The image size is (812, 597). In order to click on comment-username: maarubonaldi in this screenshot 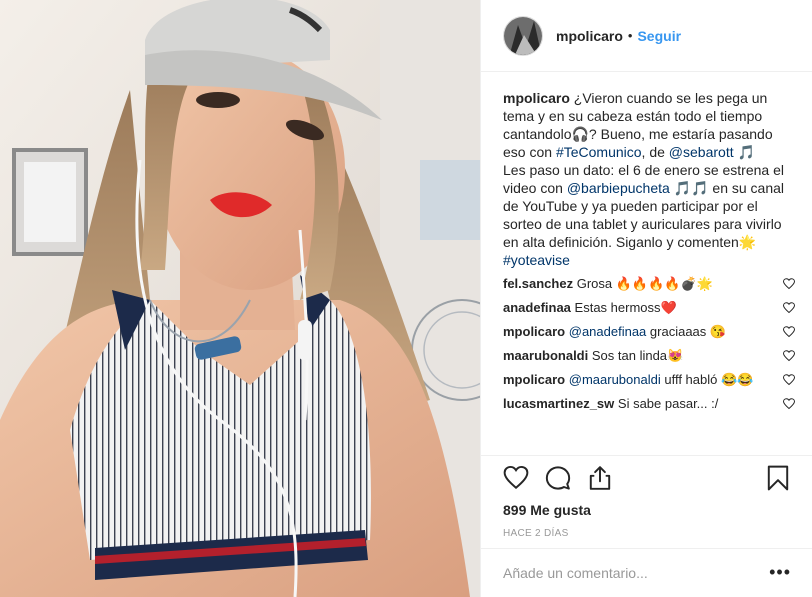, I will do `click(545, 355)`.